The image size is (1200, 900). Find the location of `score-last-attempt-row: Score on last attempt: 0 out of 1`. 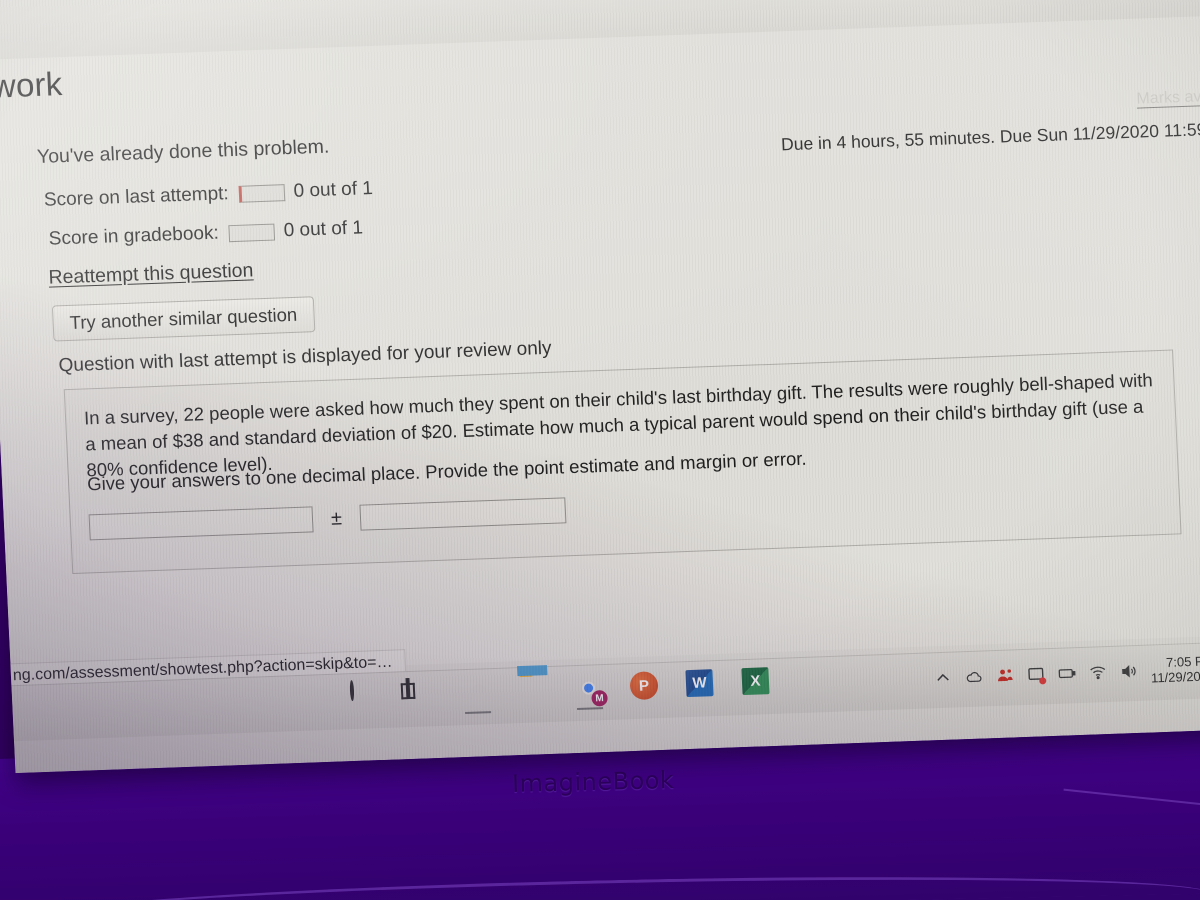

score-last-attempt-row: Score on last attempt: 0 out of 1 is located at coordinates (209, 195).